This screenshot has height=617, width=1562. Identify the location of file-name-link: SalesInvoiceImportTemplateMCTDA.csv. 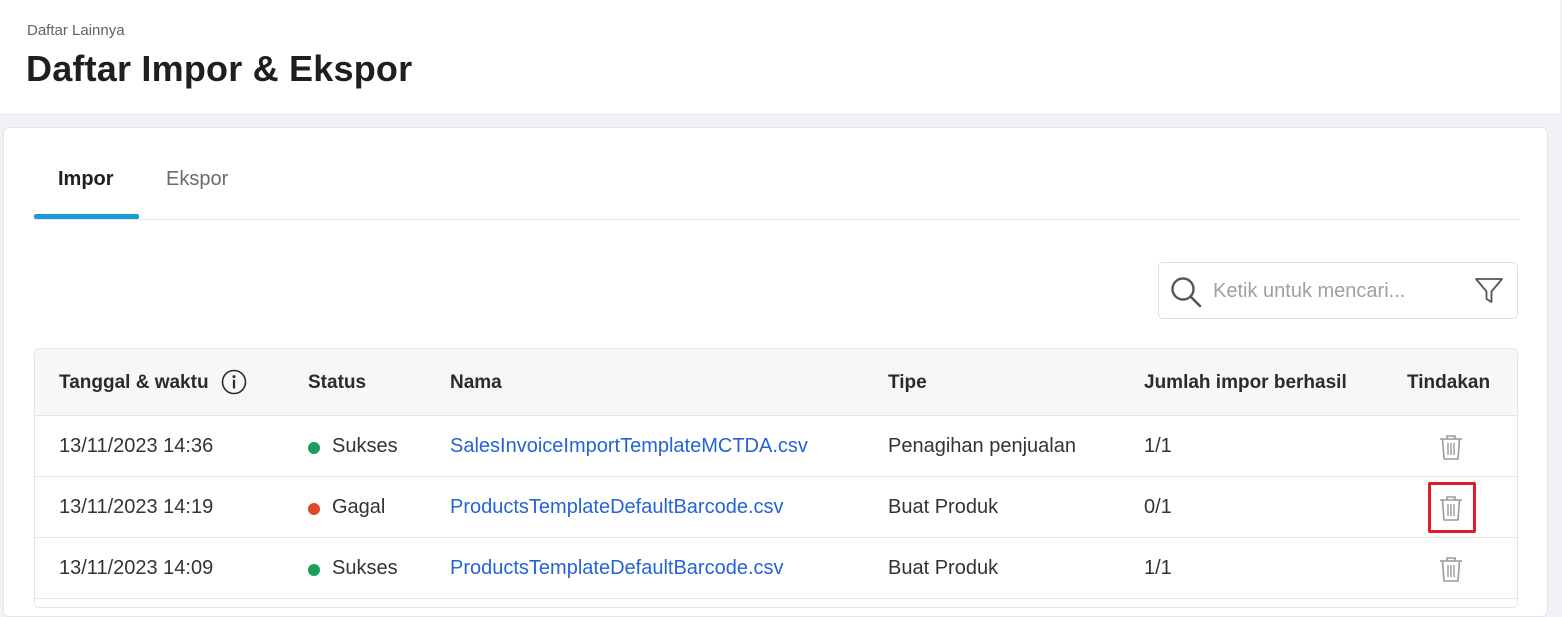
(629, 446).